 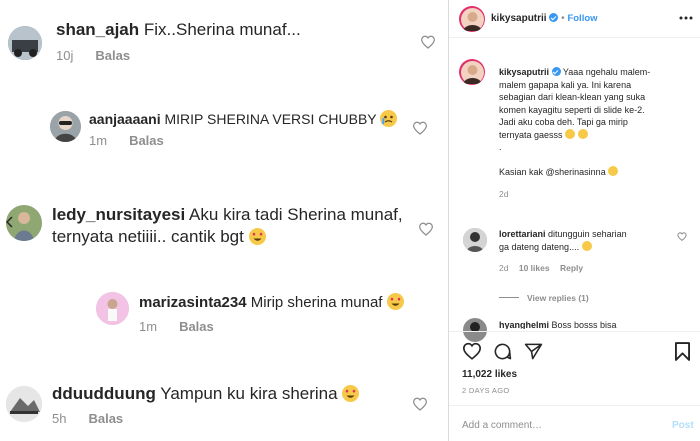 I want to click on comment-username: aanjaaaani, so click(x=125, y=119).